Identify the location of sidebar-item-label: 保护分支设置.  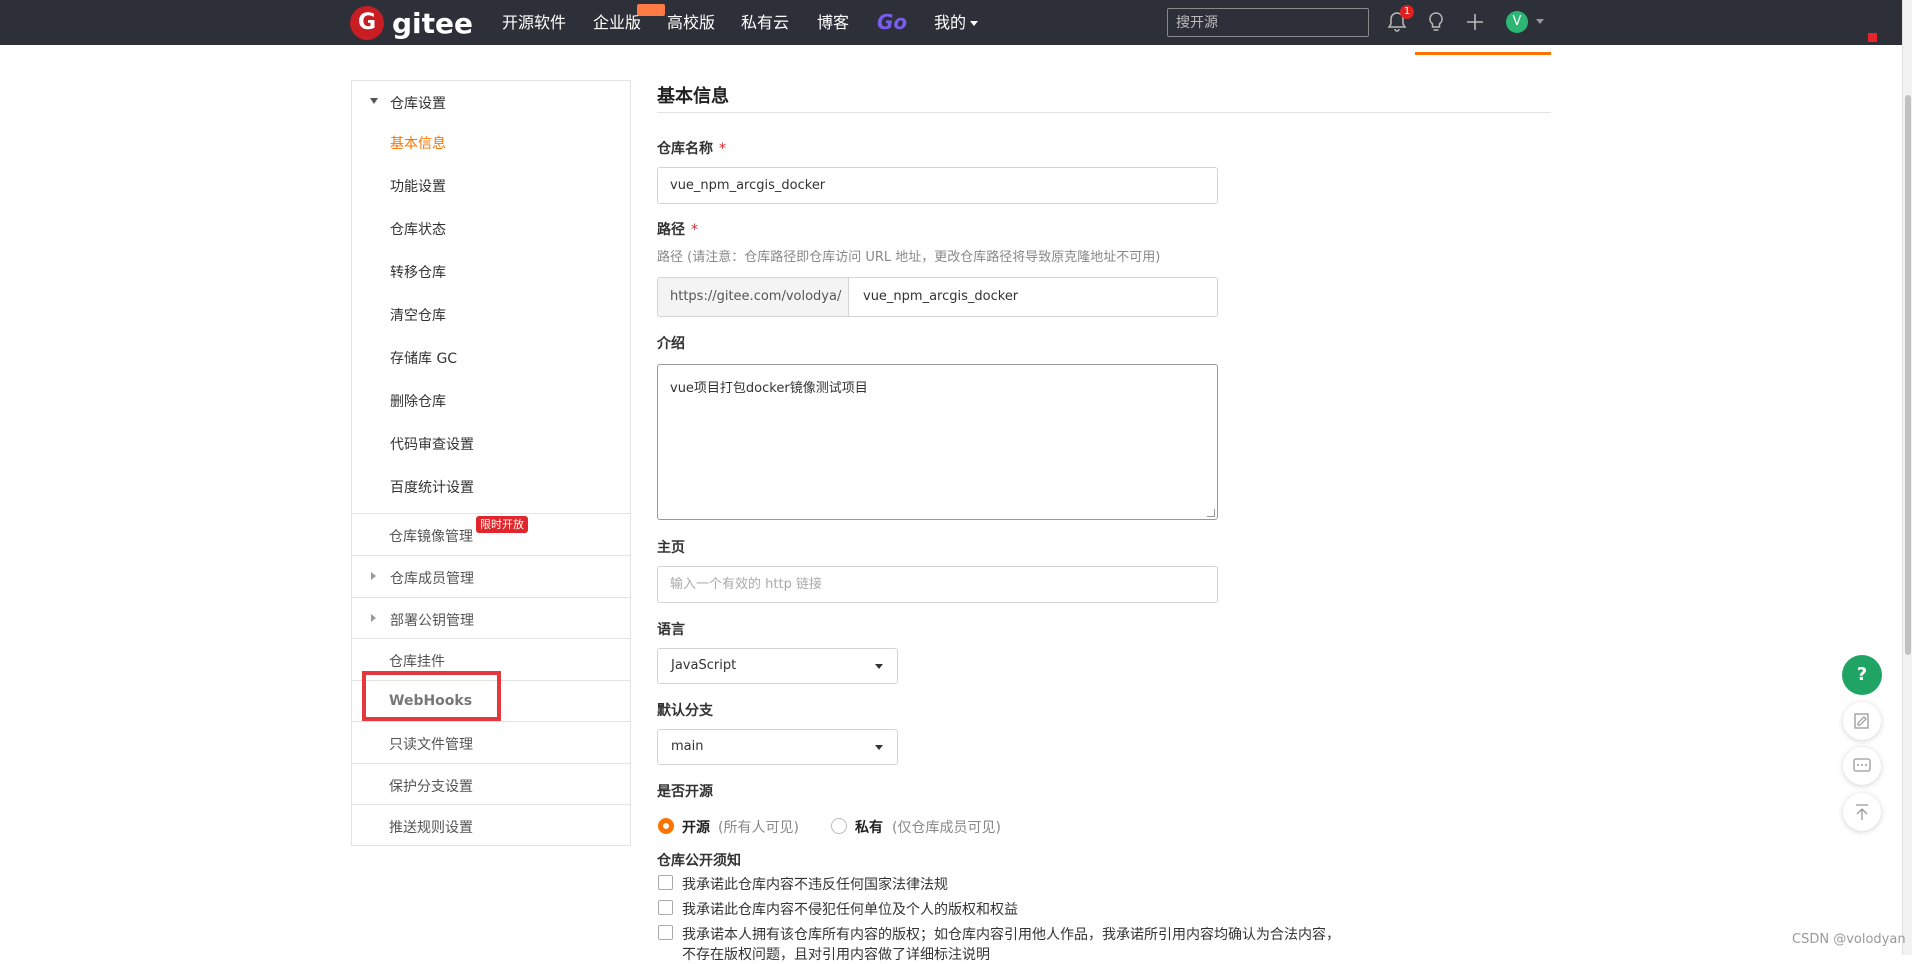
(431, 787).